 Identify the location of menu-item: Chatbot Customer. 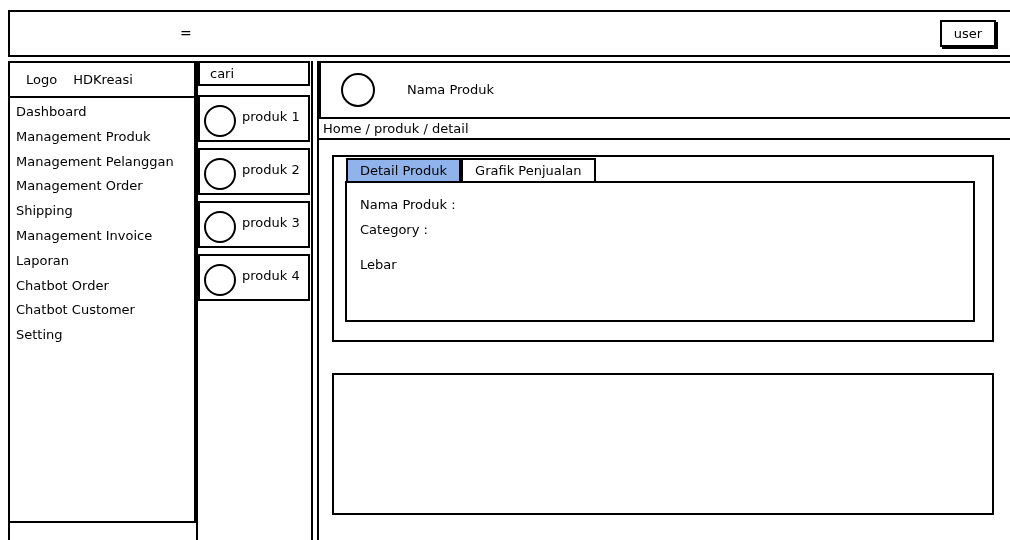
(102, 313).